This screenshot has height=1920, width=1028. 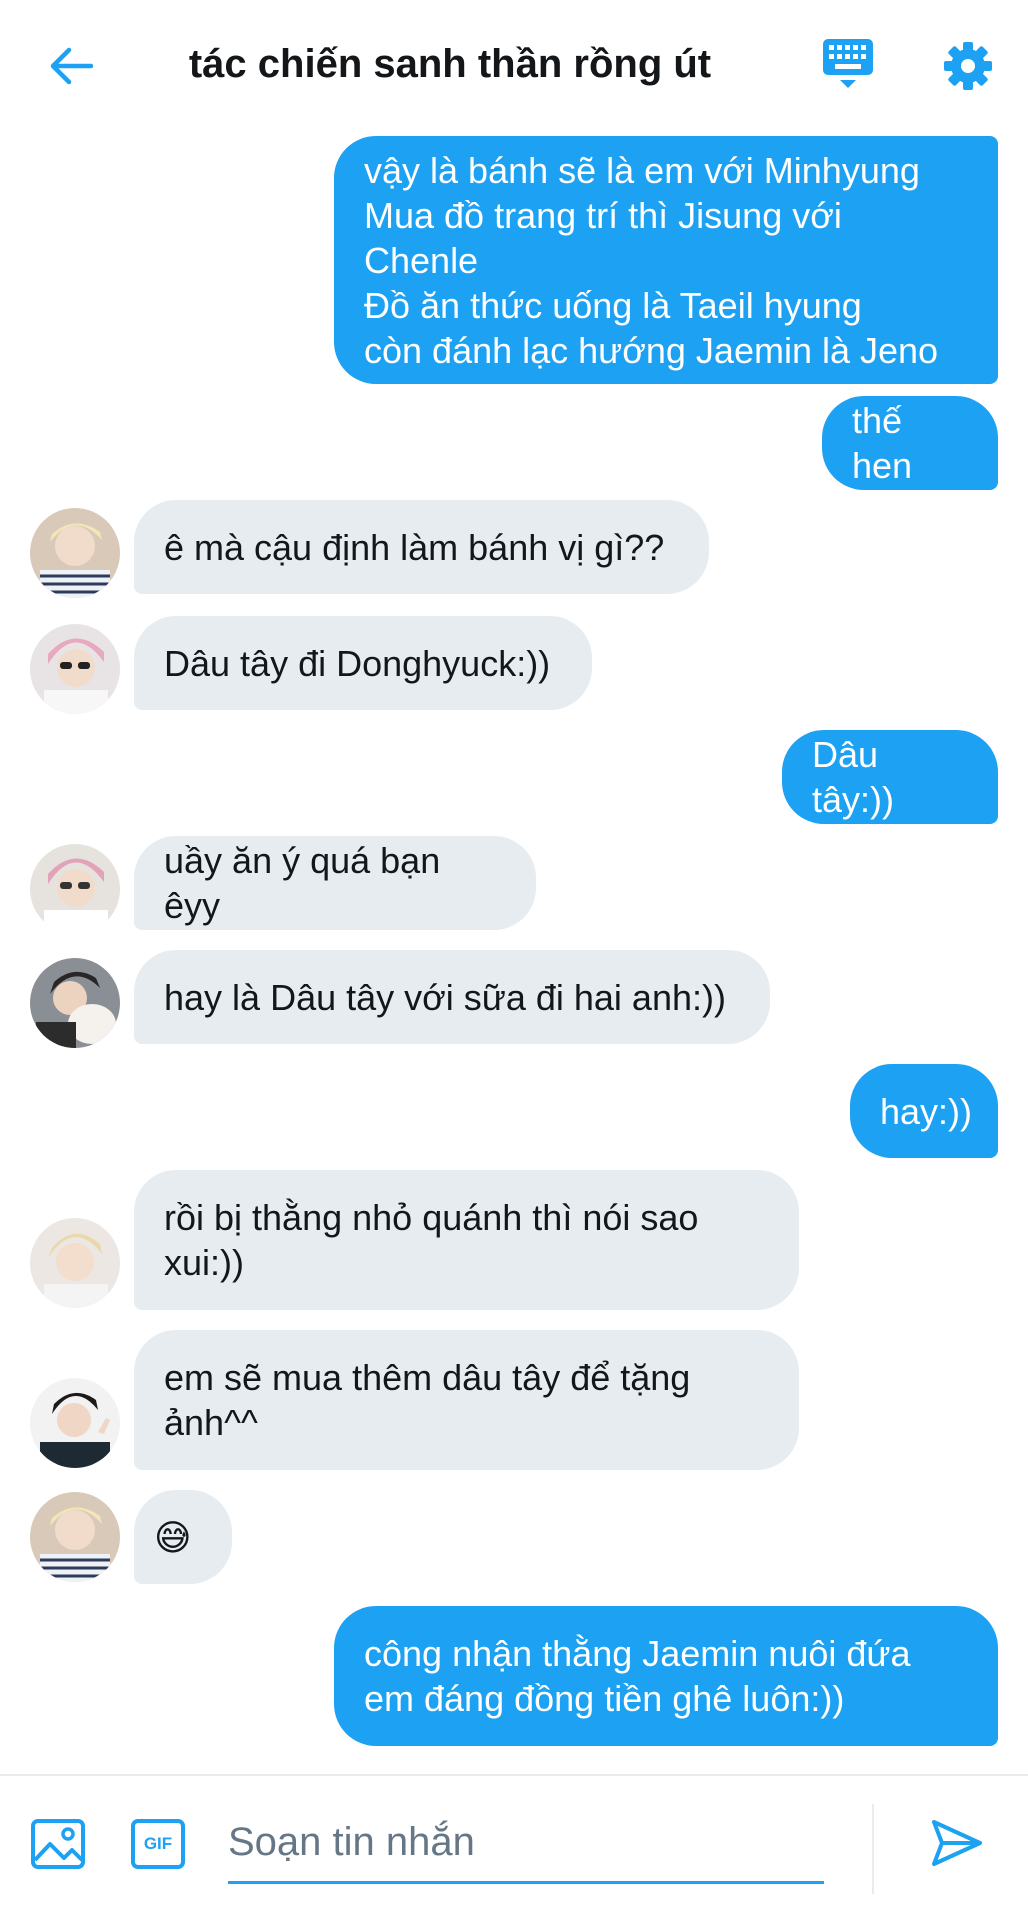 I want to click on message-bubble-incoming: 😅, so click(x=183, y=1537).